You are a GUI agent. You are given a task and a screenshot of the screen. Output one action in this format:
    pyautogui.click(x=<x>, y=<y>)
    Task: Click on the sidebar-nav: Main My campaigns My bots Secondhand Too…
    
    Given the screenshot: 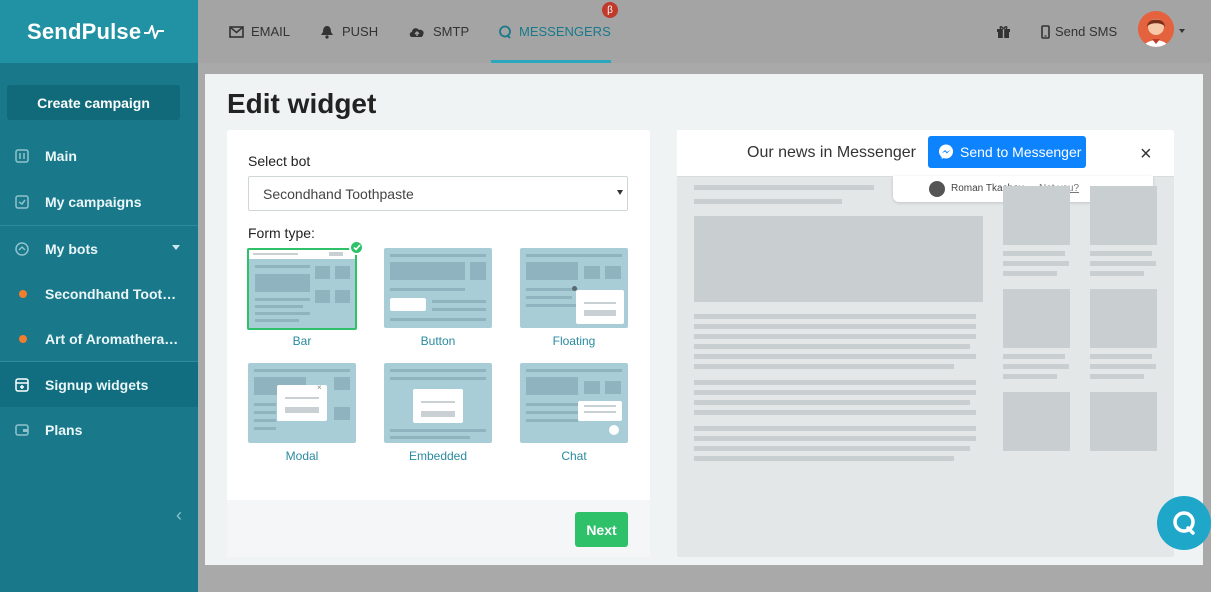 What is the action you would take?
    pyautogui.click(x=99, y=293)
    